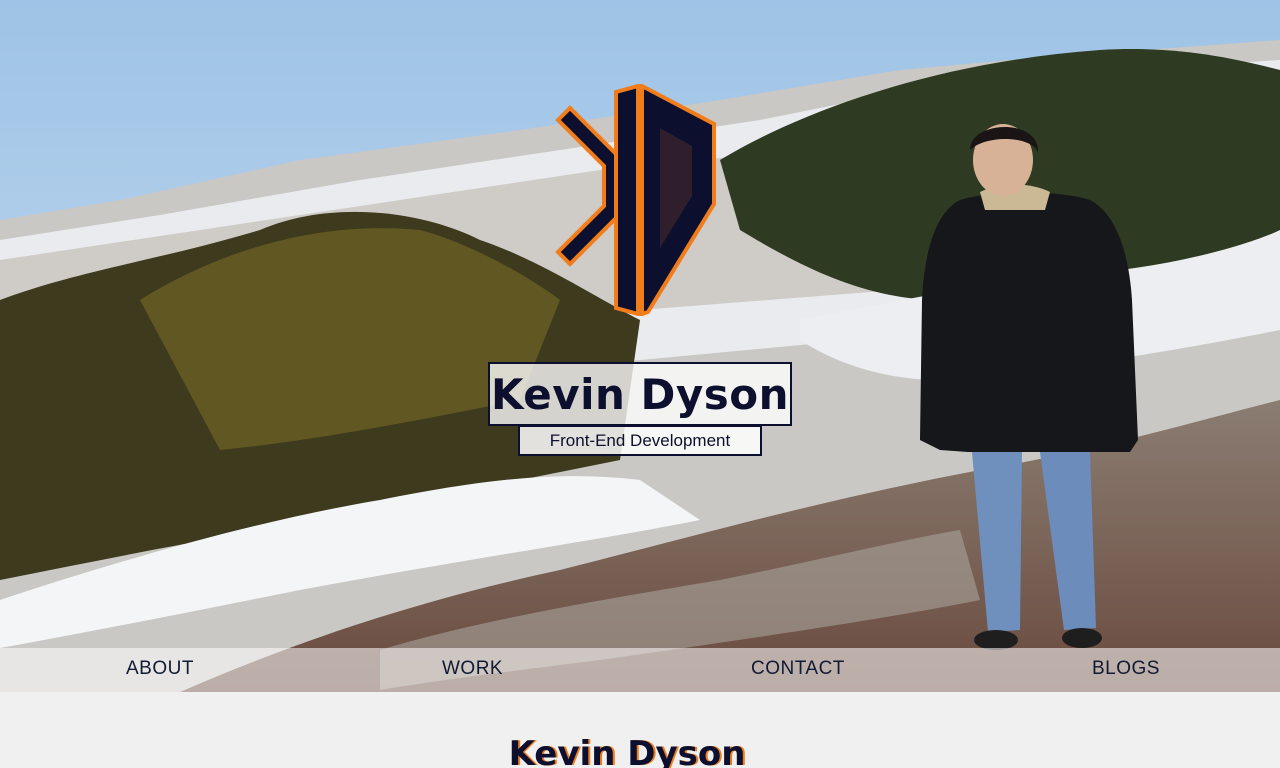  I want to click on hero-subtitle-banner: Front-End Development, so click(640, 440).